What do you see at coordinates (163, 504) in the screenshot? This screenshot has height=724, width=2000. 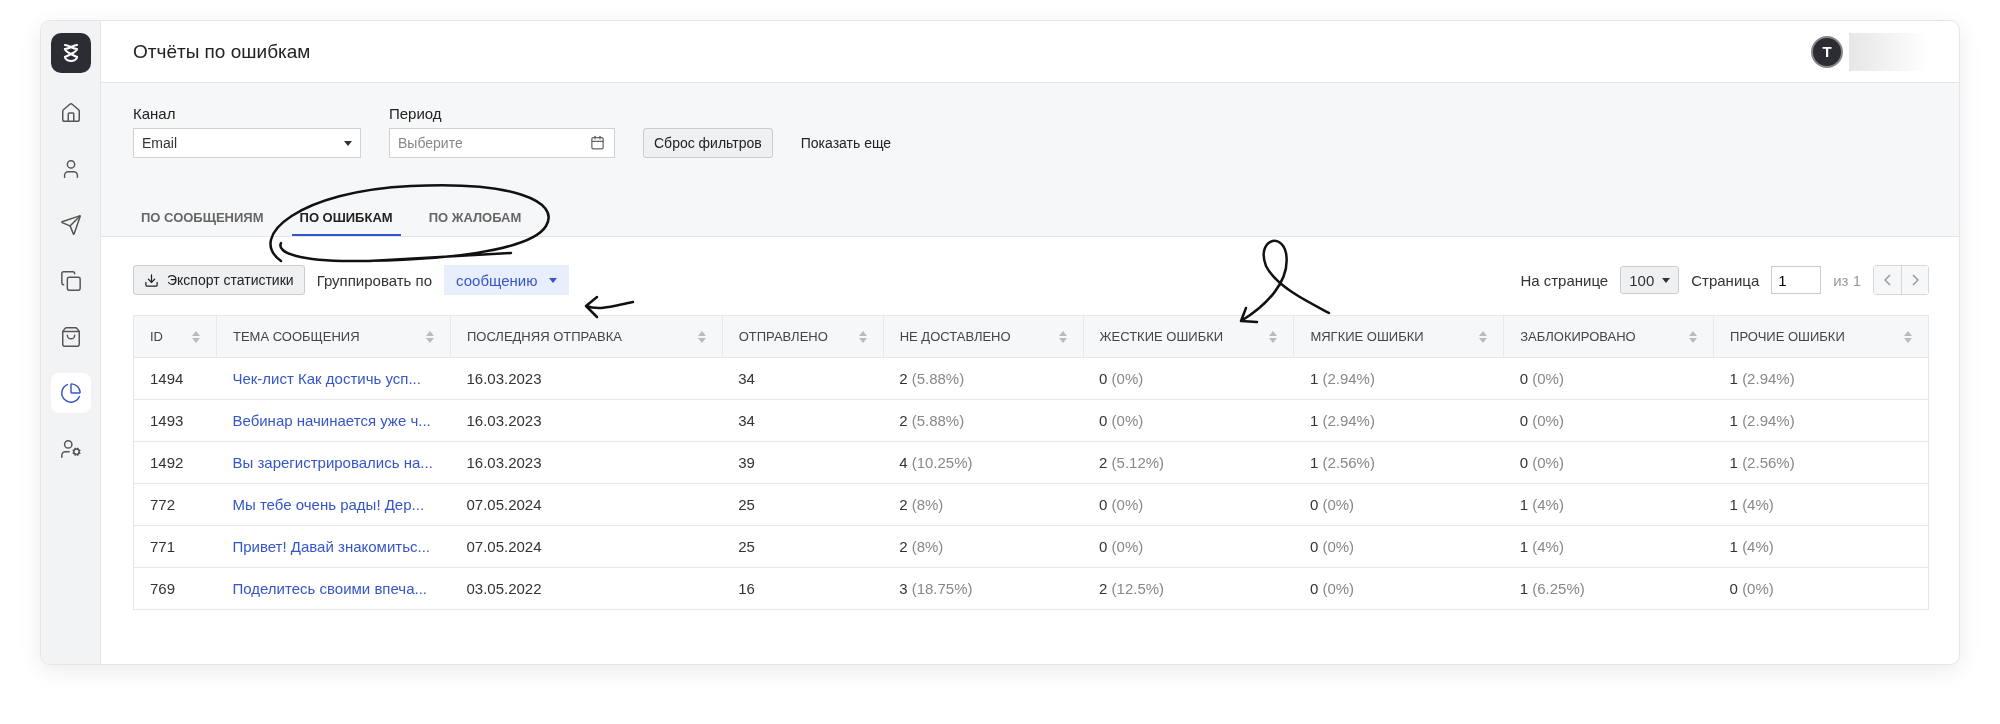 I see `table-cell: 772` at bounding box center [163, 504].